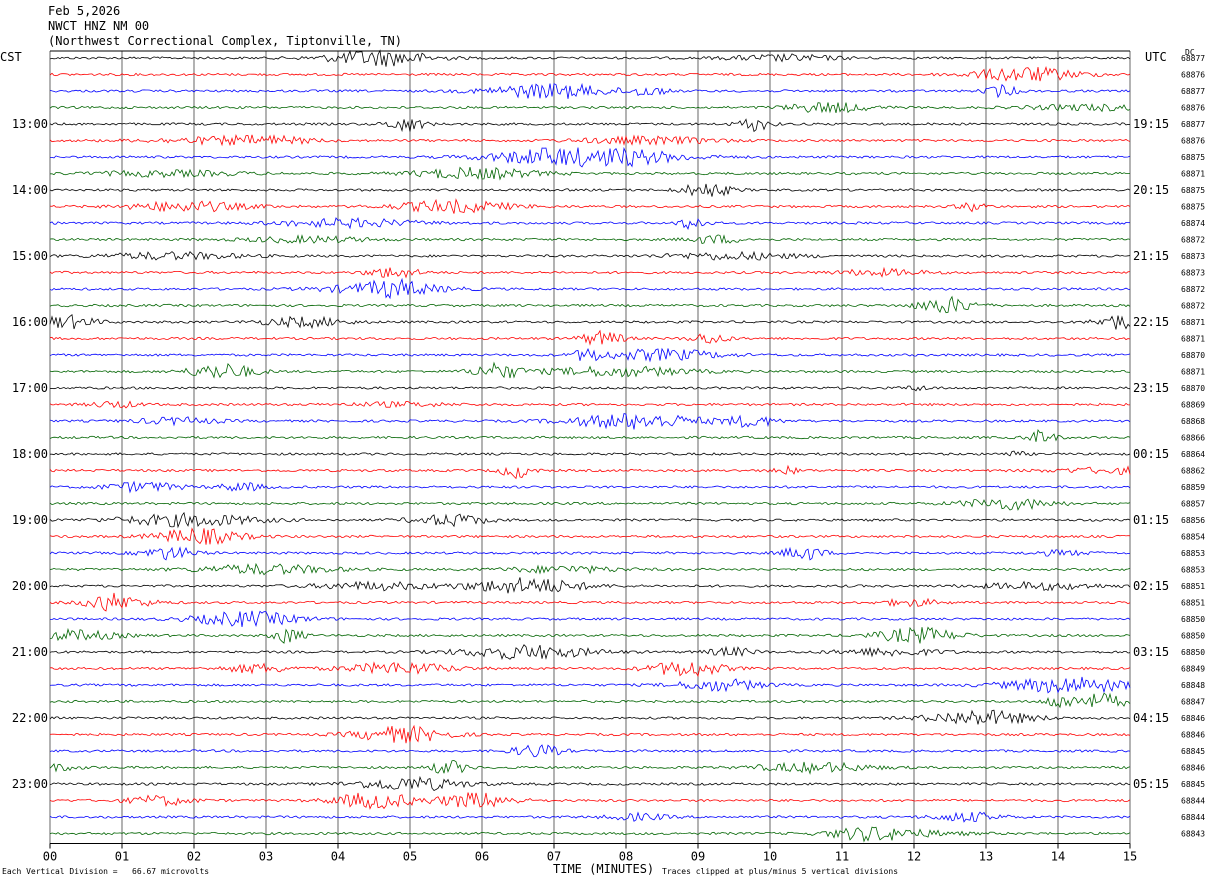 This screenshot has width=1210, height=886. Describe the element at coordinates (986, 857) in the screenshot. I see `x-tick-label: 13` at that location.